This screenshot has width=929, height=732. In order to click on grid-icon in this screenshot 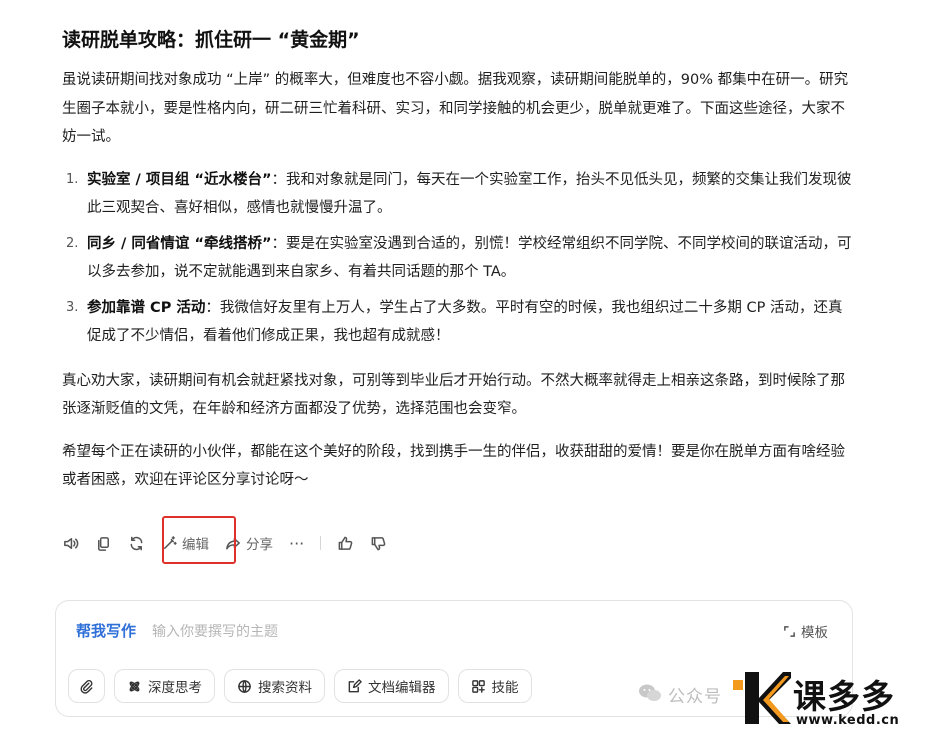, I will do `click(478, 686)`.